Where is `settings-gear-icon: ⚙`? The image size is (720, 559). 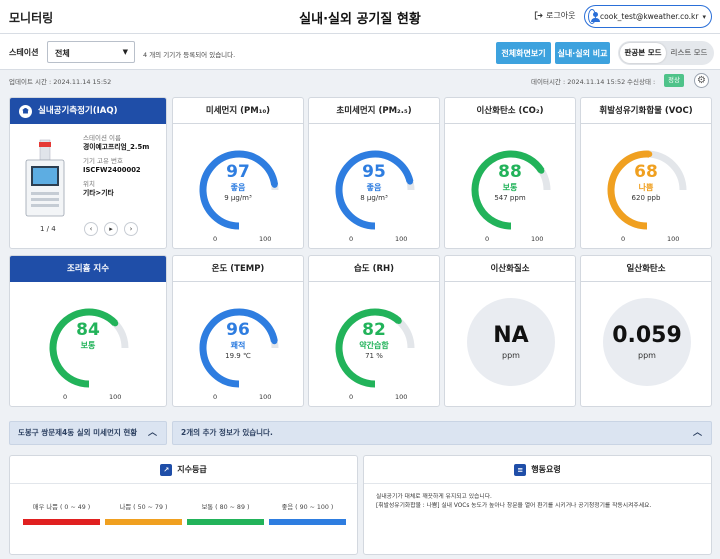 settings-gear-icon: ⚙ is located at coordinates (701, 80).